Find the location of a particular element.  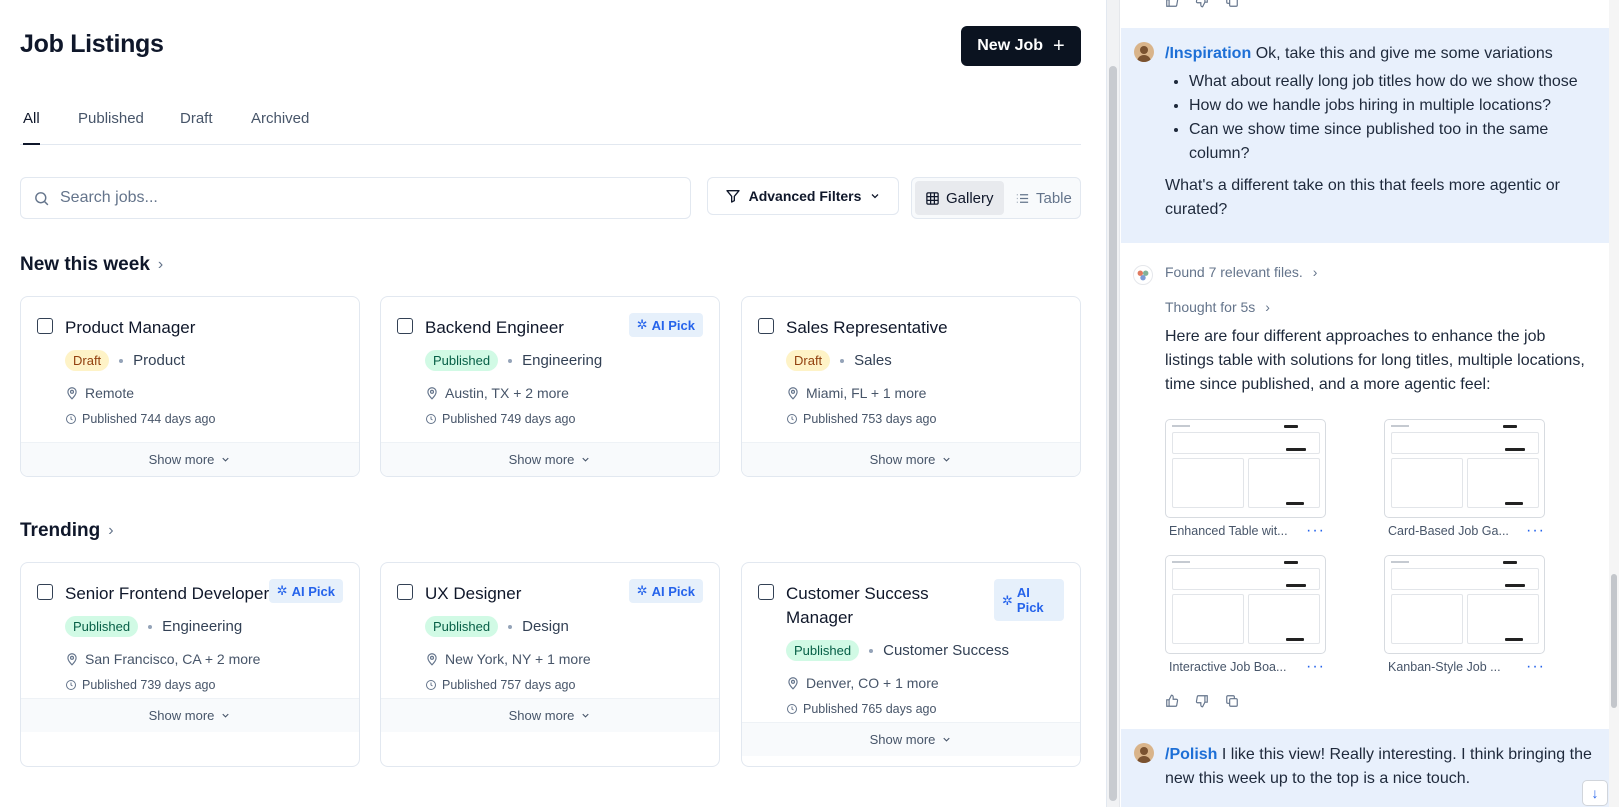

ai-pick-line: AI is located at coordinates (1023, 592).